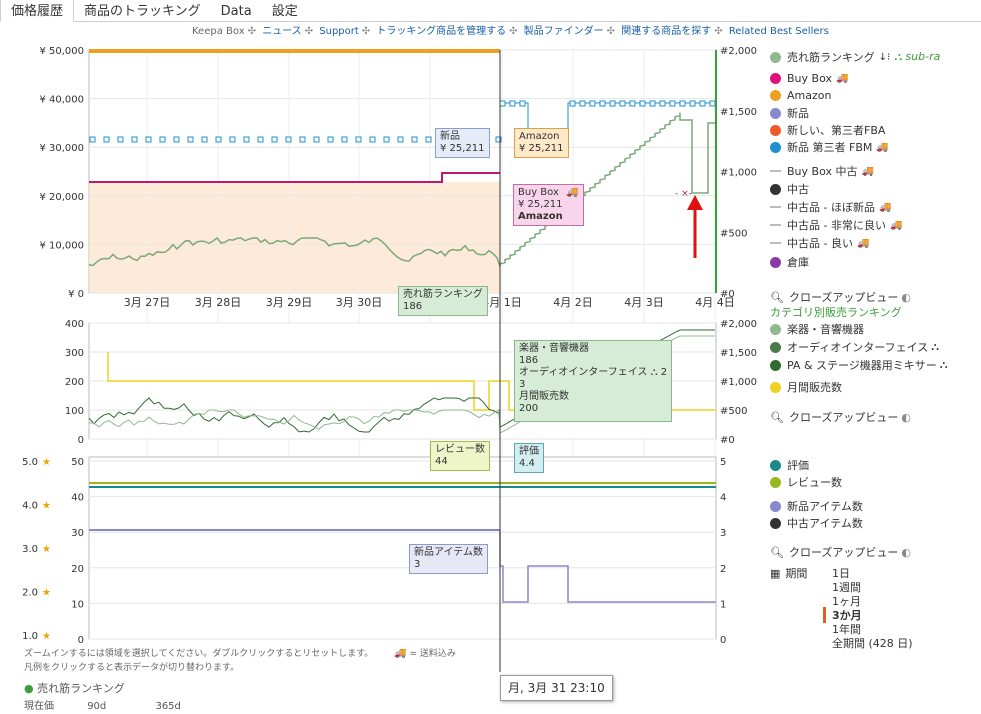 The image size is (981, 714). Describe the element at coordinates (74, 353) in the screenshot. I see `rank2-y-tick: 300` at that location.